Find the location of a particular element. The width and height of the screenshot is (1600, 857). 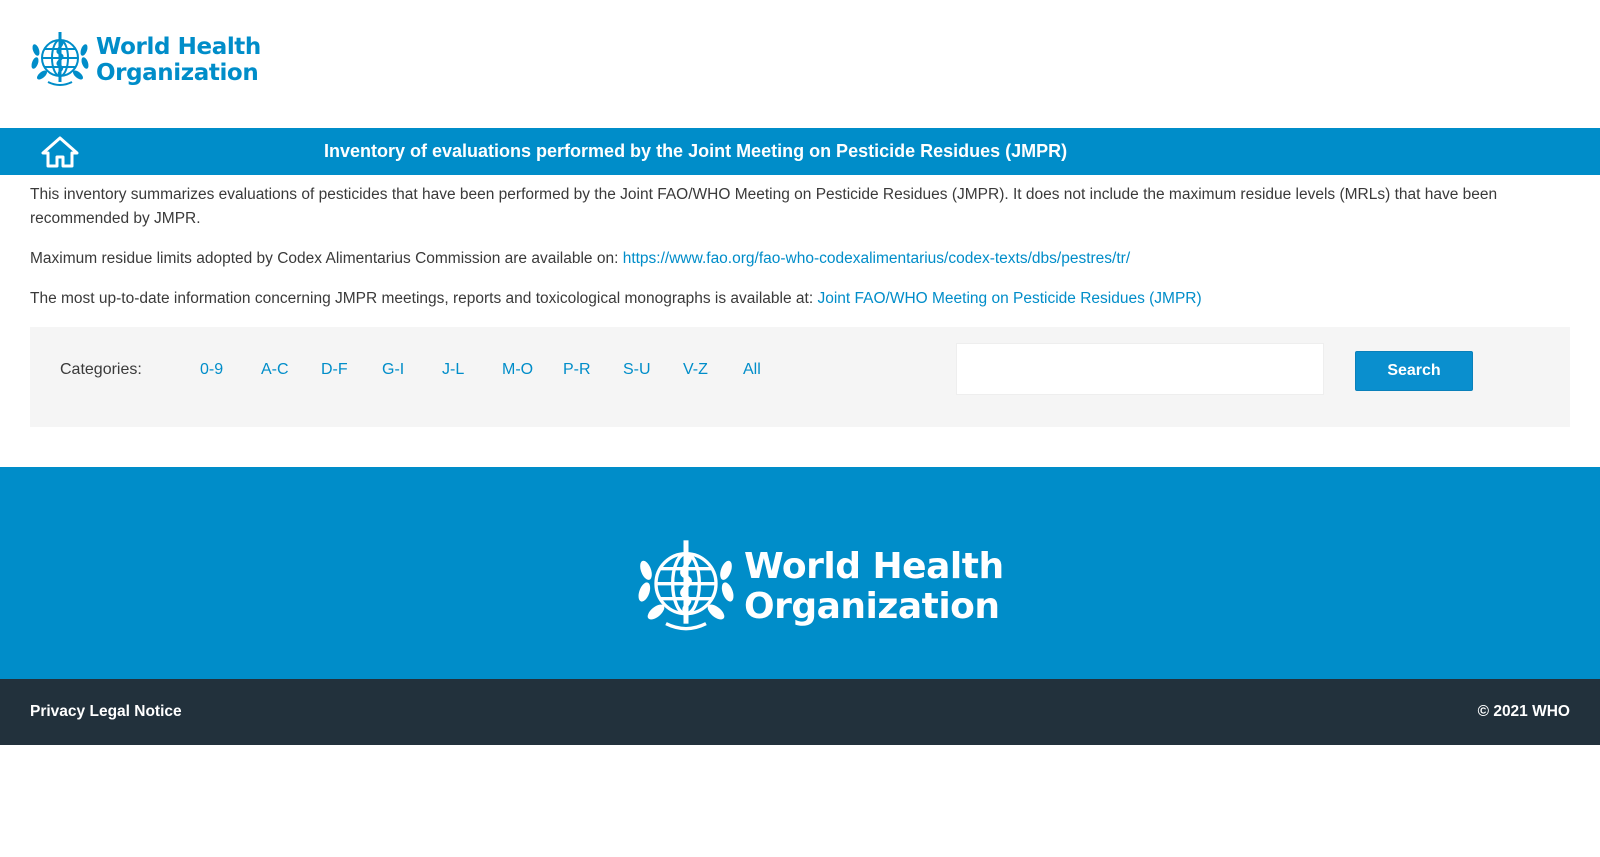

search-input is located at coordinates (1140, 369).